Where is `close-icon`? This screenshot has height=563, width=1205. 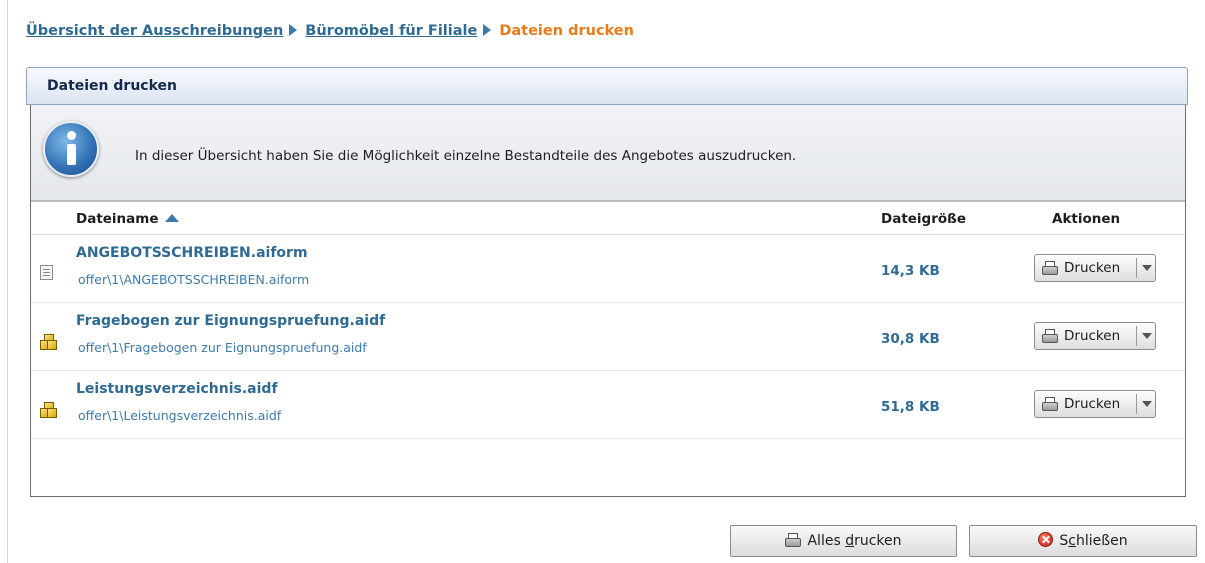 close-icon is located at coordinates (1046, 539).